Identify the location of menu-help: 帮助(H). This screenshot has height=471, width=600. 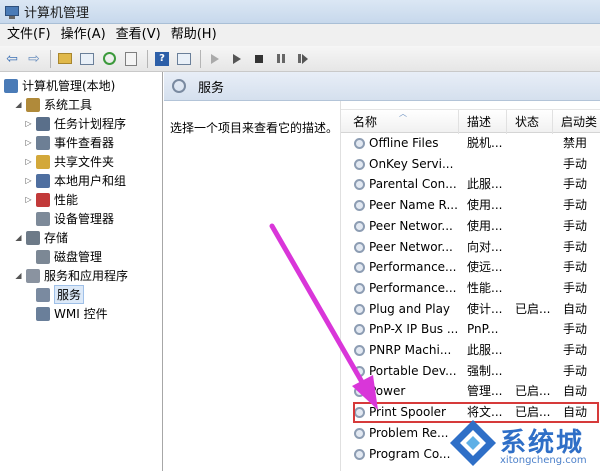
(194, 35).